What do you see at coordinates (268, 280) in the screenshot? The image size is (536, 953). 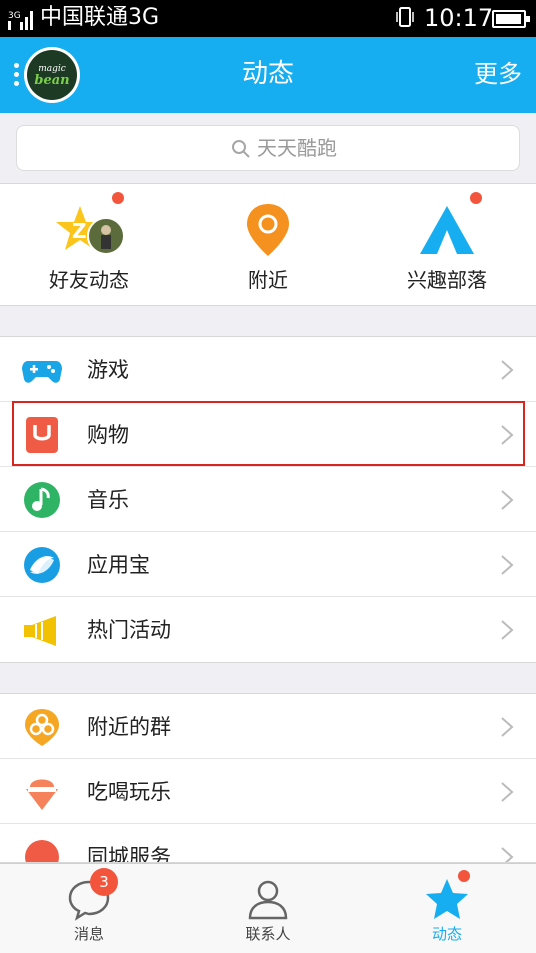 I see `quick-label: 附近` at bounding box center [268, 280].